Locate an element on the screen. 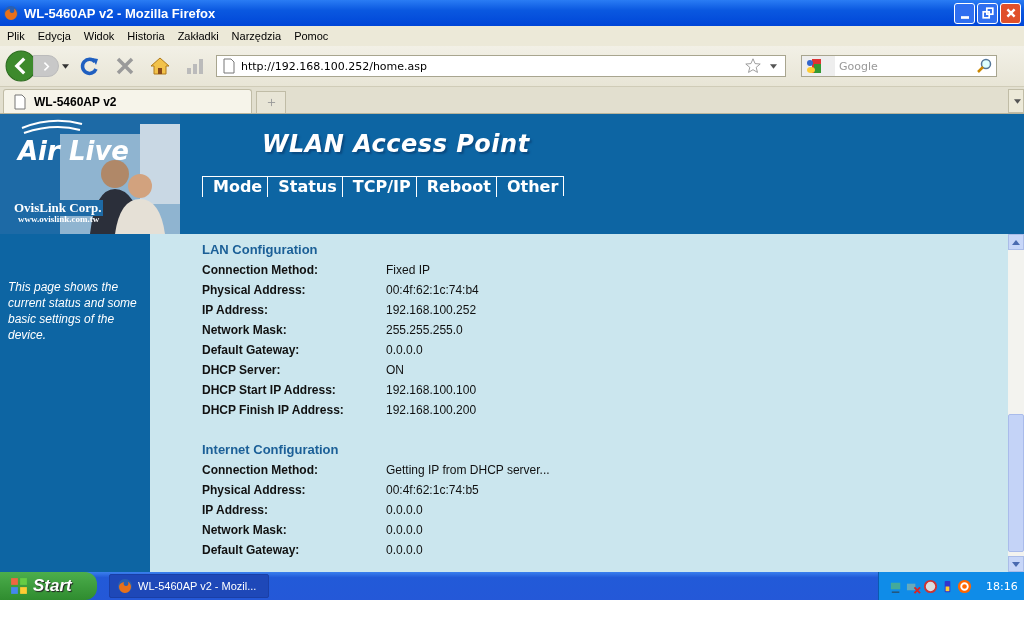 This screenshot has width=1024, height=634. minimize-button is located at coordinates (964, 13).